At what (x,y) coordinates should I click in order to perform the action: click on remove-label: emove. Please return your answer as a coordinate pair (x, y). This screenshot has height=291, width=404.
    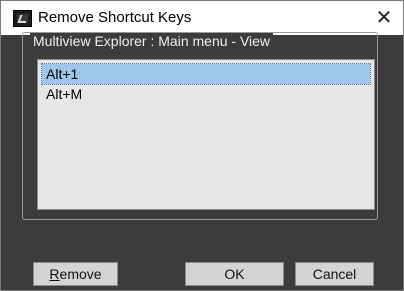
    Looking at the image, I should click on (80, 274).